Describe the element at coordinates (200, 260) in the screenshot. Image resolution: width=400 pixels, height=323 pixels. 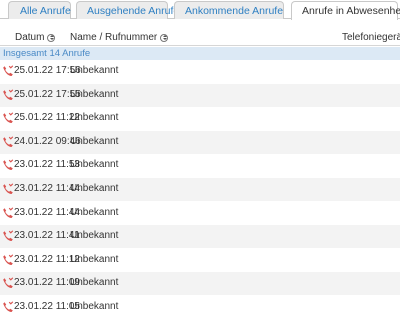
I see `table-row: 23.01.22 11:12 Unbekannt` at that location.